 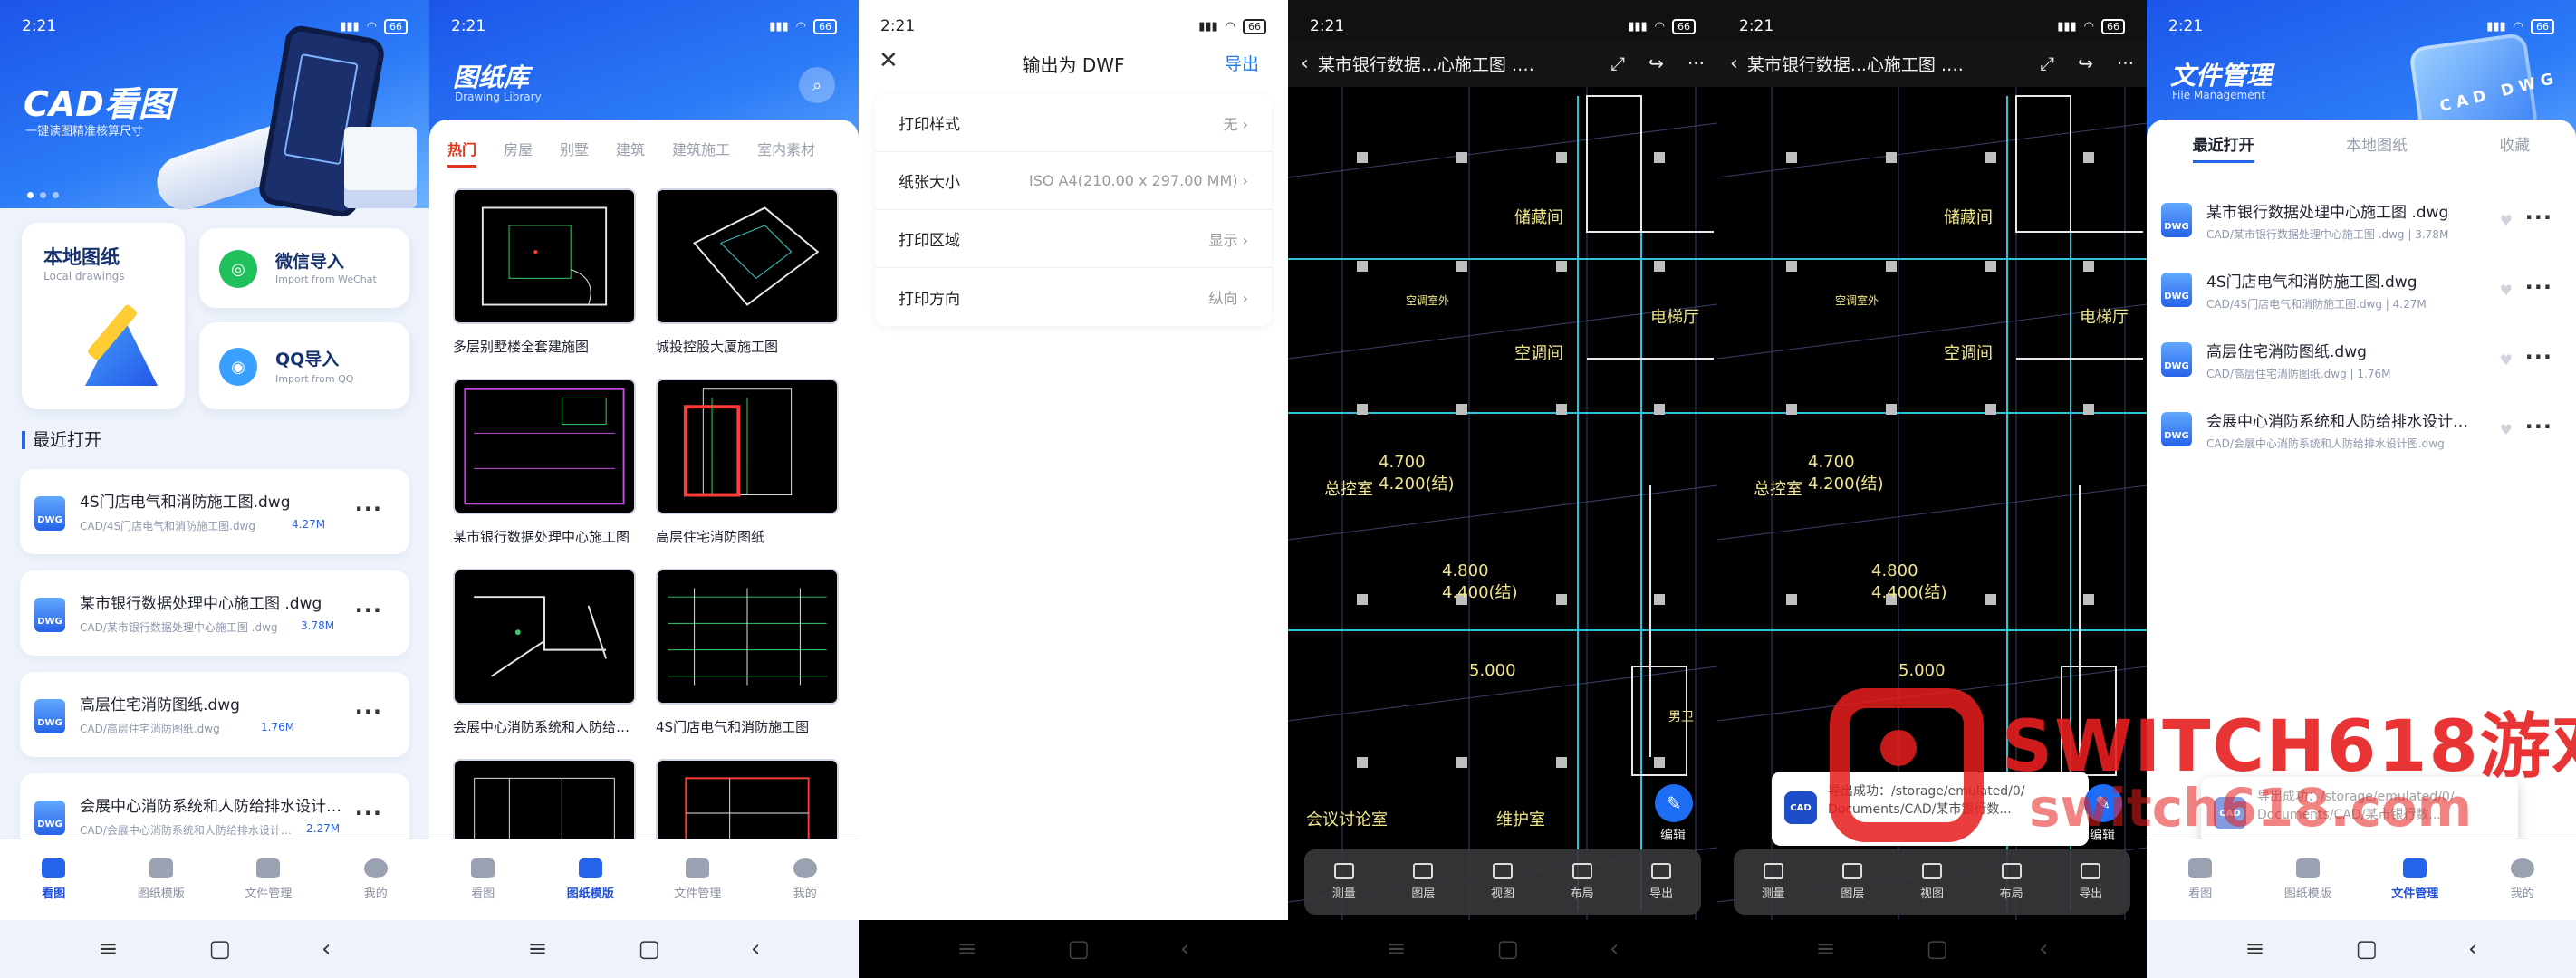 I want to click on search-icon: ⌕, so click(x=817, y=85).